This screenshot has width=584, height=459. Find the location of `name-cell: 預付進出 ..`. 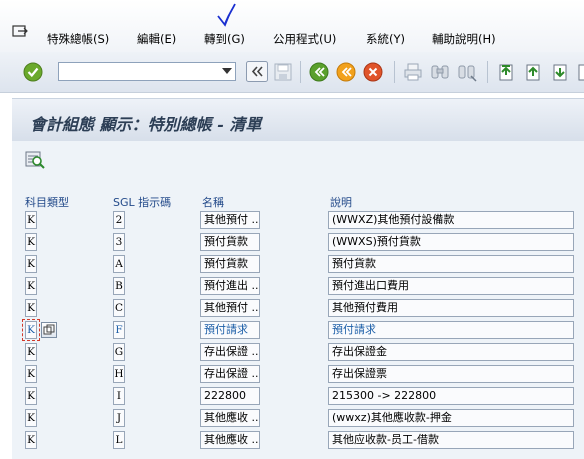

name-cell: 預付進出 .. is located at coordinates (230, 286).